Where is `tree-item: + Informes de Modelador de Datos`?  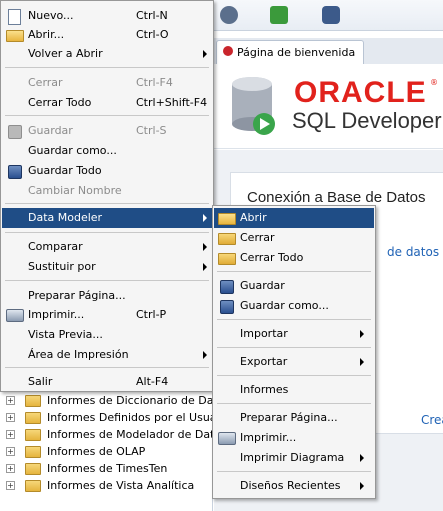
tree-item: + Informes de Modelador de Datos is located at coordinates (116, 434).